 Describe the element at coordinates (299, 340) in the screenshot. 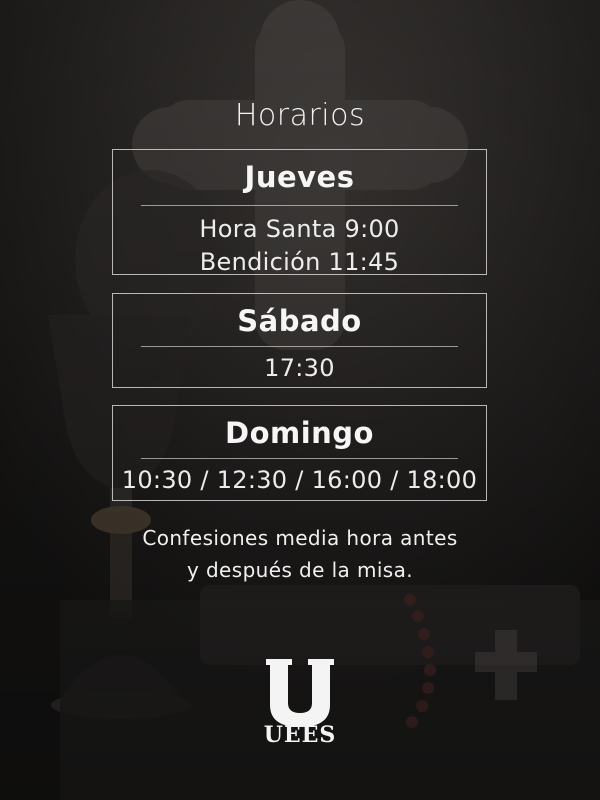

I see `schedule-box-sabado: Sábado 17:30` at that location.